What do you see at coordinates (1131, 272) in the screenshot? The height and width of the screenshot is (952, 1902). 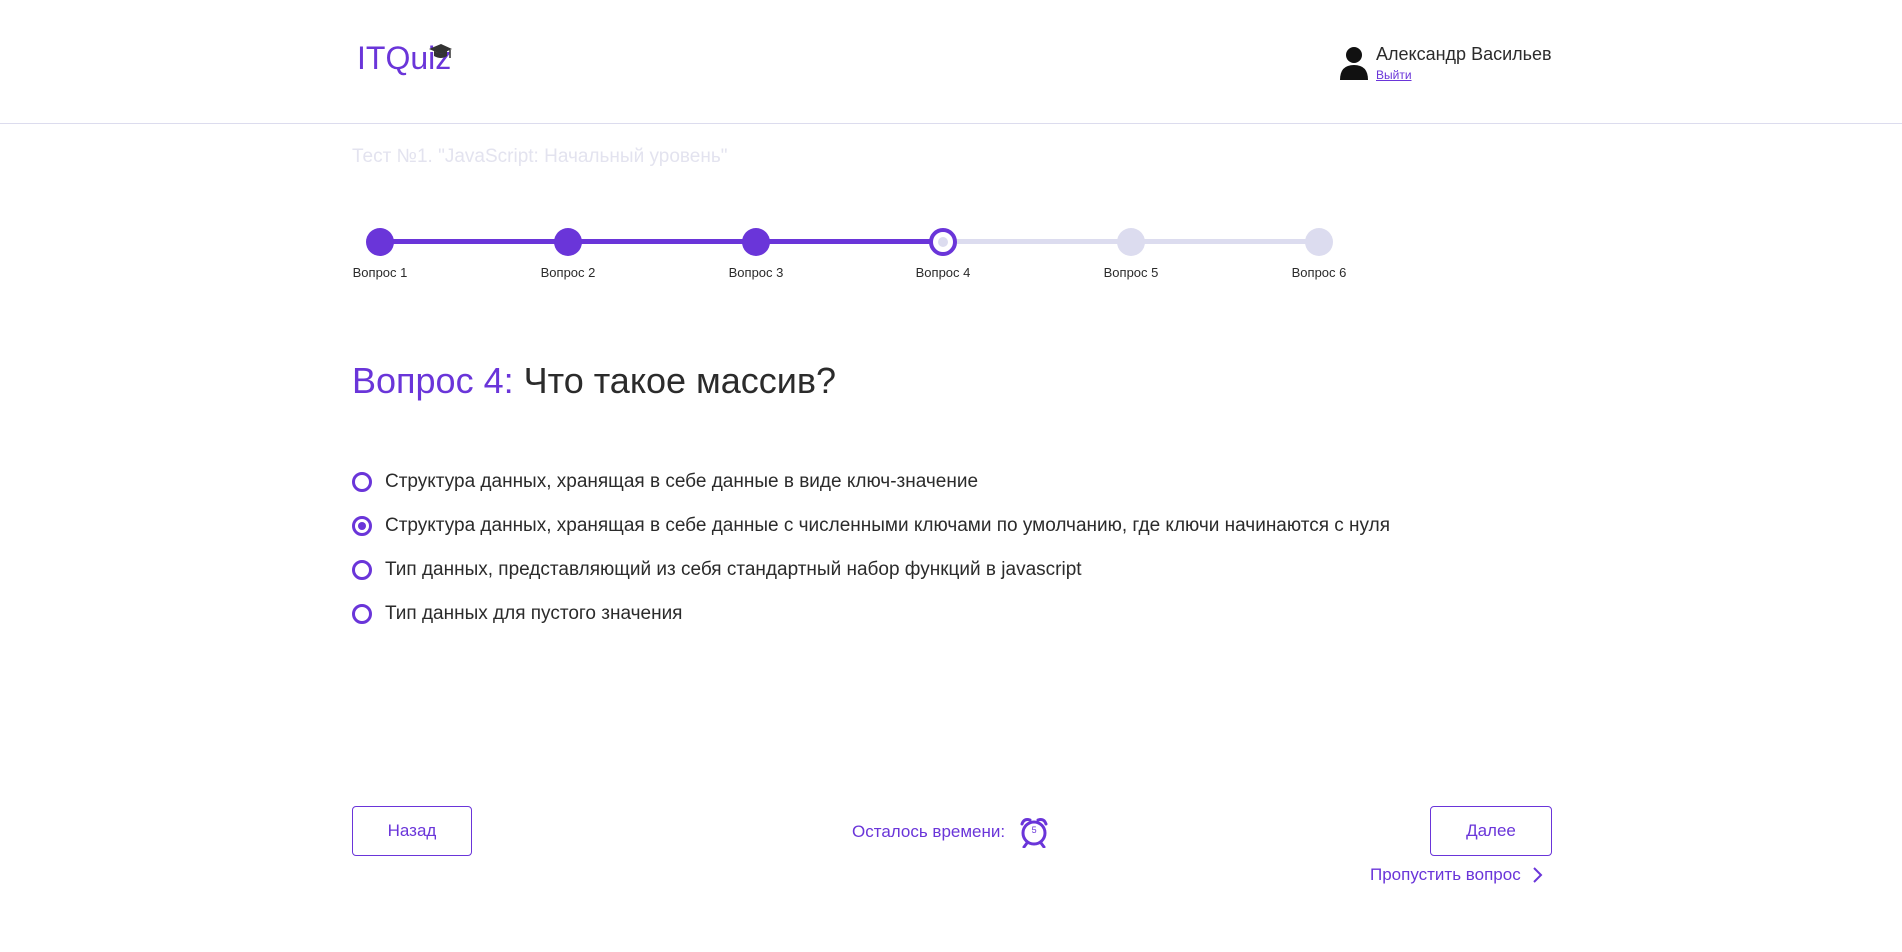 I see `progress-step-label: Вопрос 5` at bounding box center [1131, 272].